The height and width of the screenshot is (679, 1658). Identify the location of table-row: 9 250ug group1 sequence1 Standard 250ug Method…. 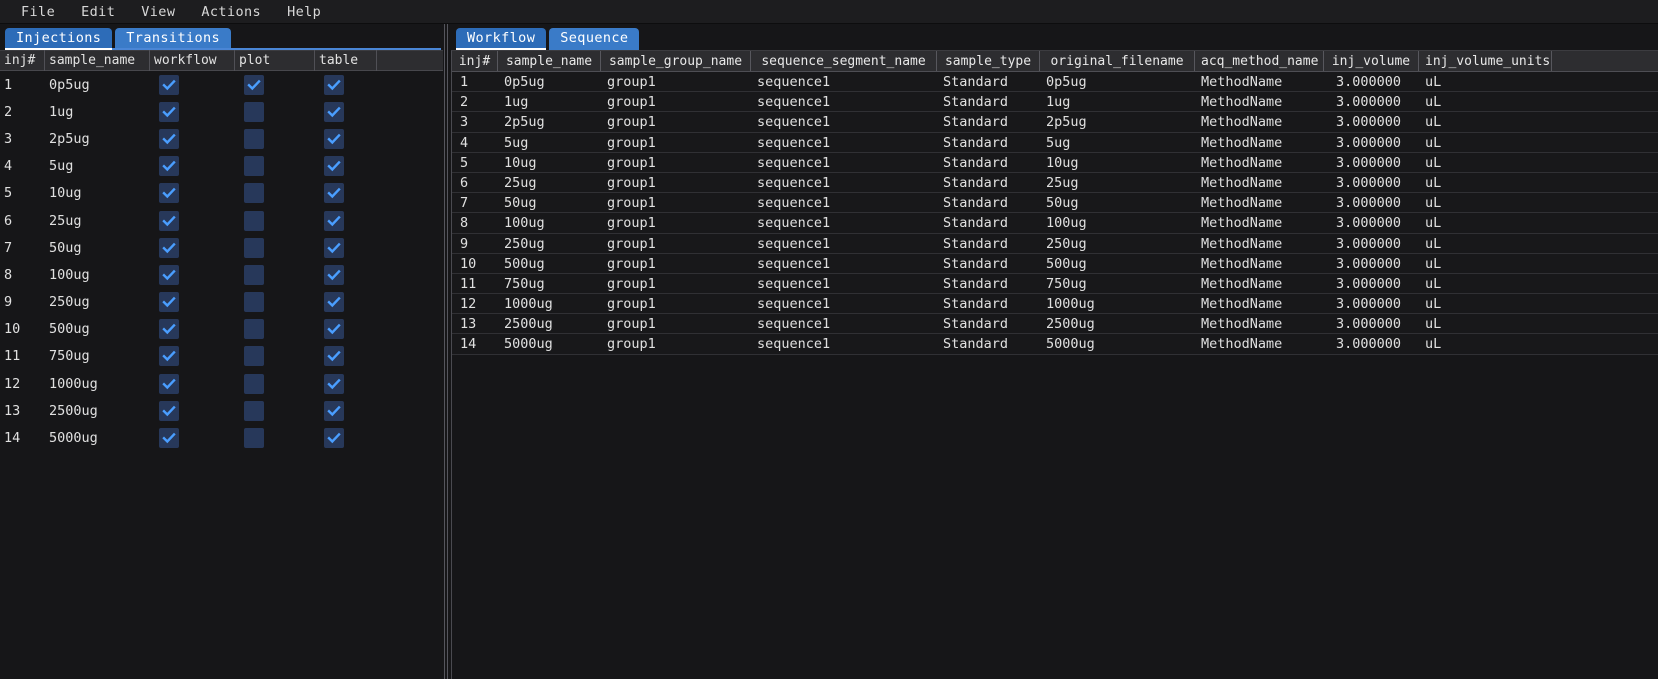
(1055, 243).